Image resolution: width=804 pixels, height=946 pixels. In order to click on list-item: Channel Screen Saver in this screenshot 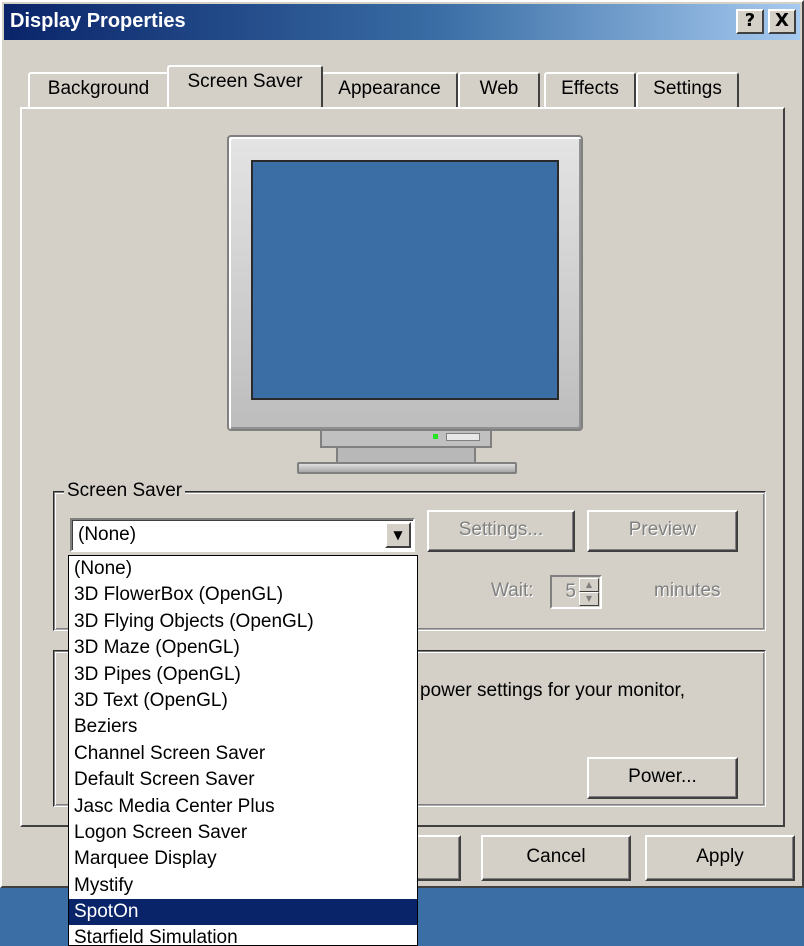, I will do `click(243, 754)`.